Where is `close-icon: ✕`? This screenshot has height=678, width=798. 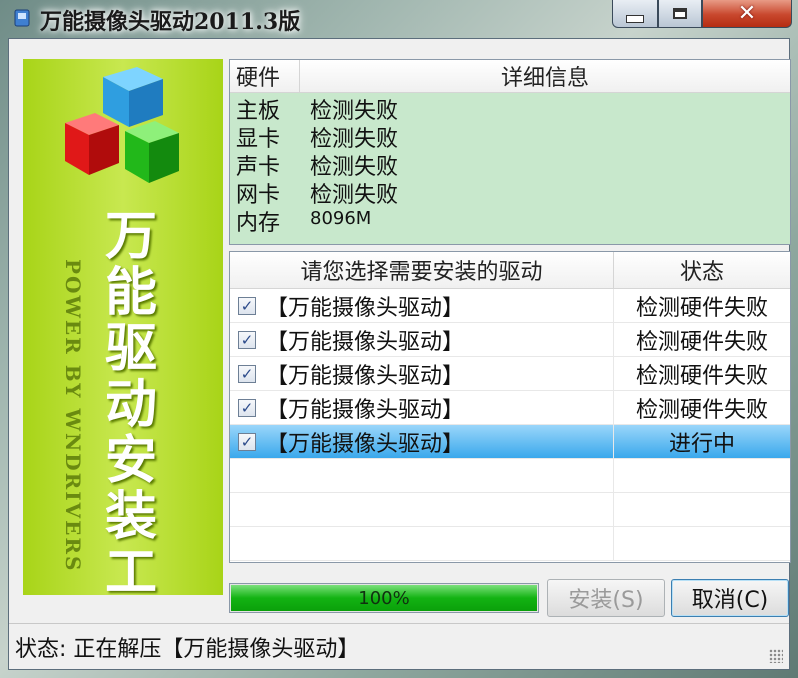 close-icon: ✕ is located at coordinates (747, 13).